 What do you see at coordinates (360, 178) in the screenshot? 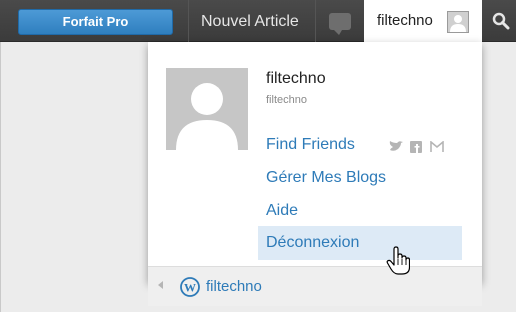
I see `manage-blogs-link: Gérer Mes Blogs` at bounding box center [360, 178].